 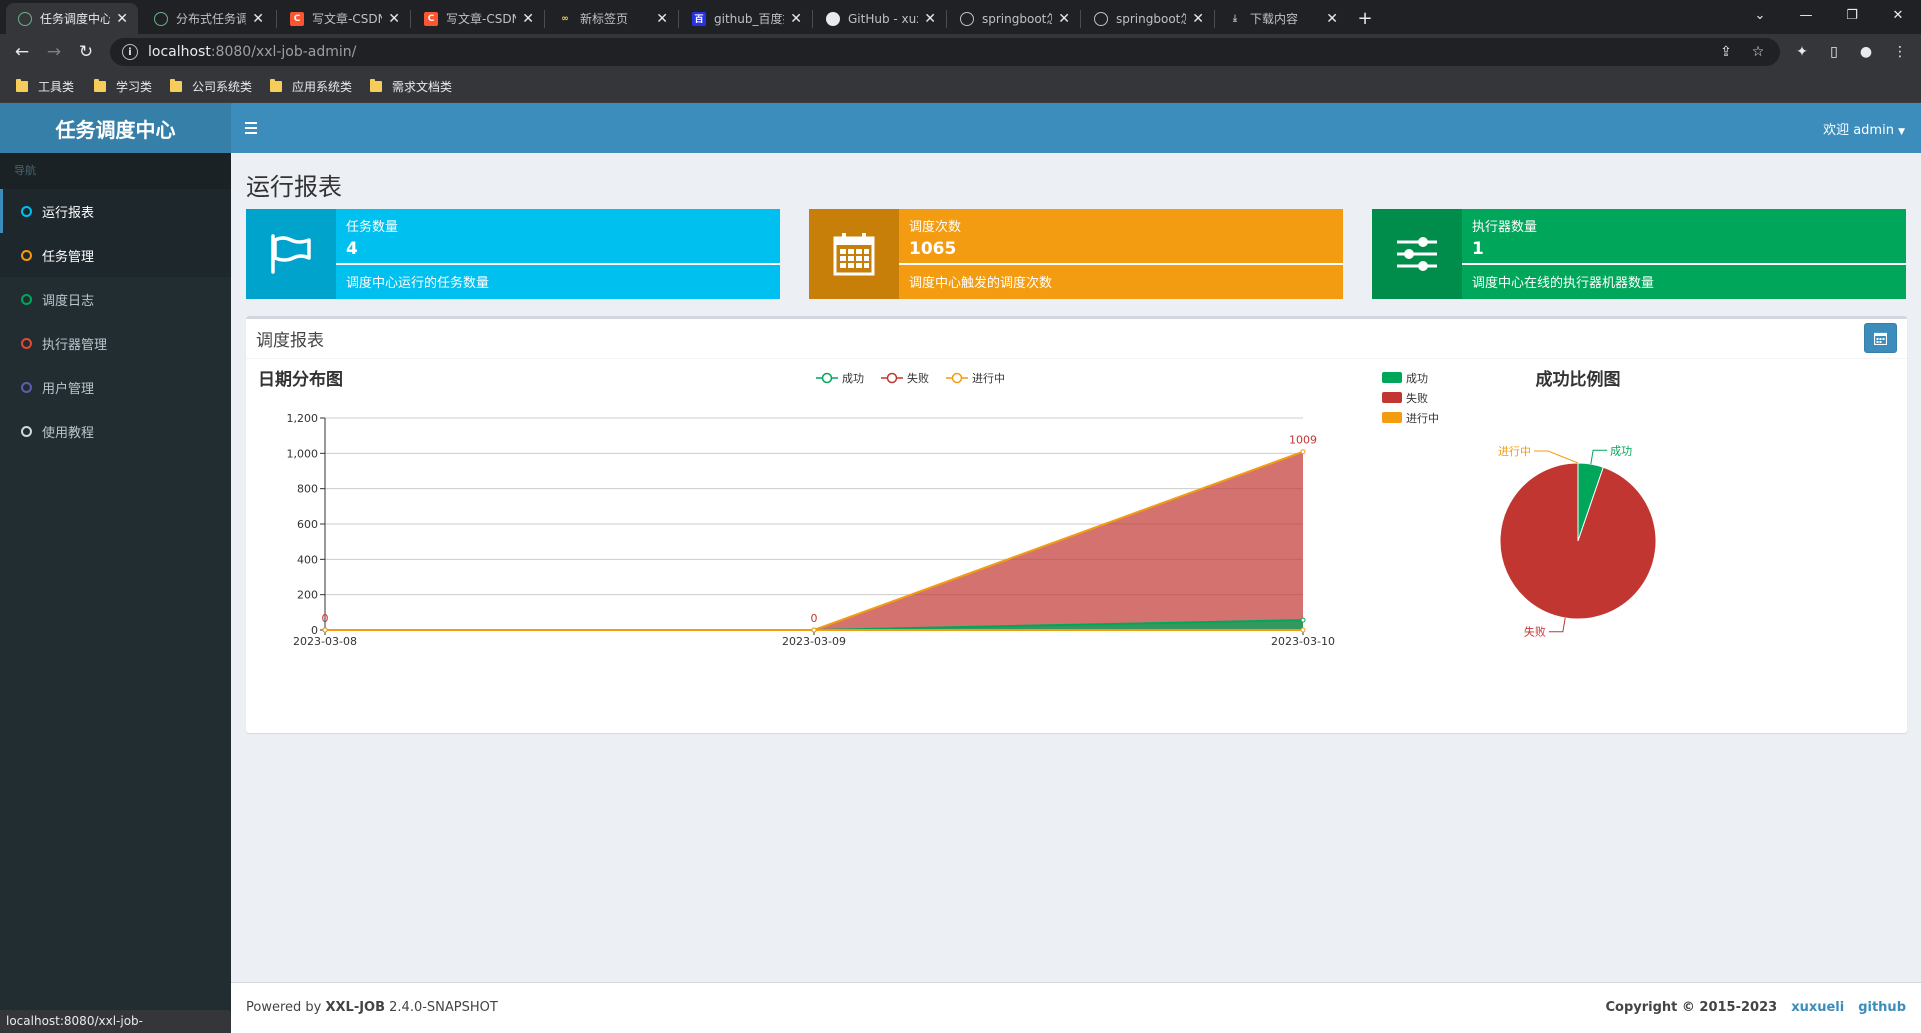 I want to click on info-box: 执行器数量 1 调度中心在线的执行器机器数量, so click(x=1639, y=254).